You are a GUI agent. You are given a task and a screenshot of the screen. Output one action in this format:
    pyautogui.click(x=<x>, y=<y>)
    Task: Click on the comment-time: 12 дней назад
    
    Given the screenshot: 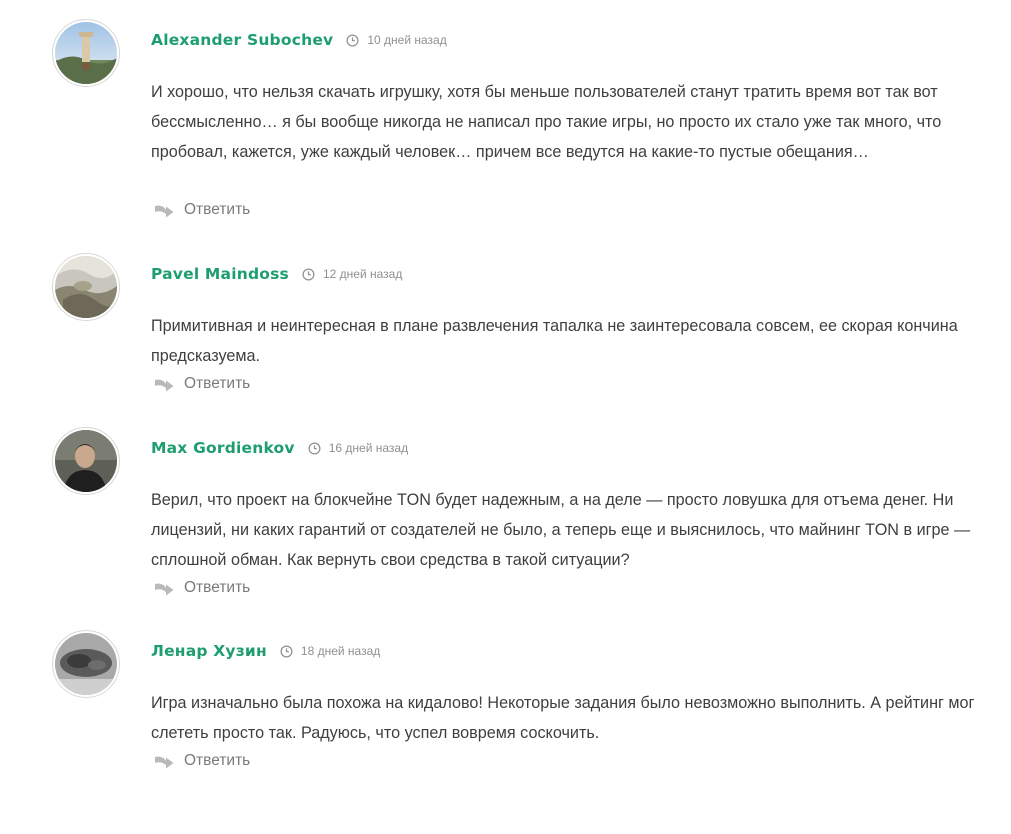 What is the action you would take?
    pyautogui.click(x=352, y=274)
    